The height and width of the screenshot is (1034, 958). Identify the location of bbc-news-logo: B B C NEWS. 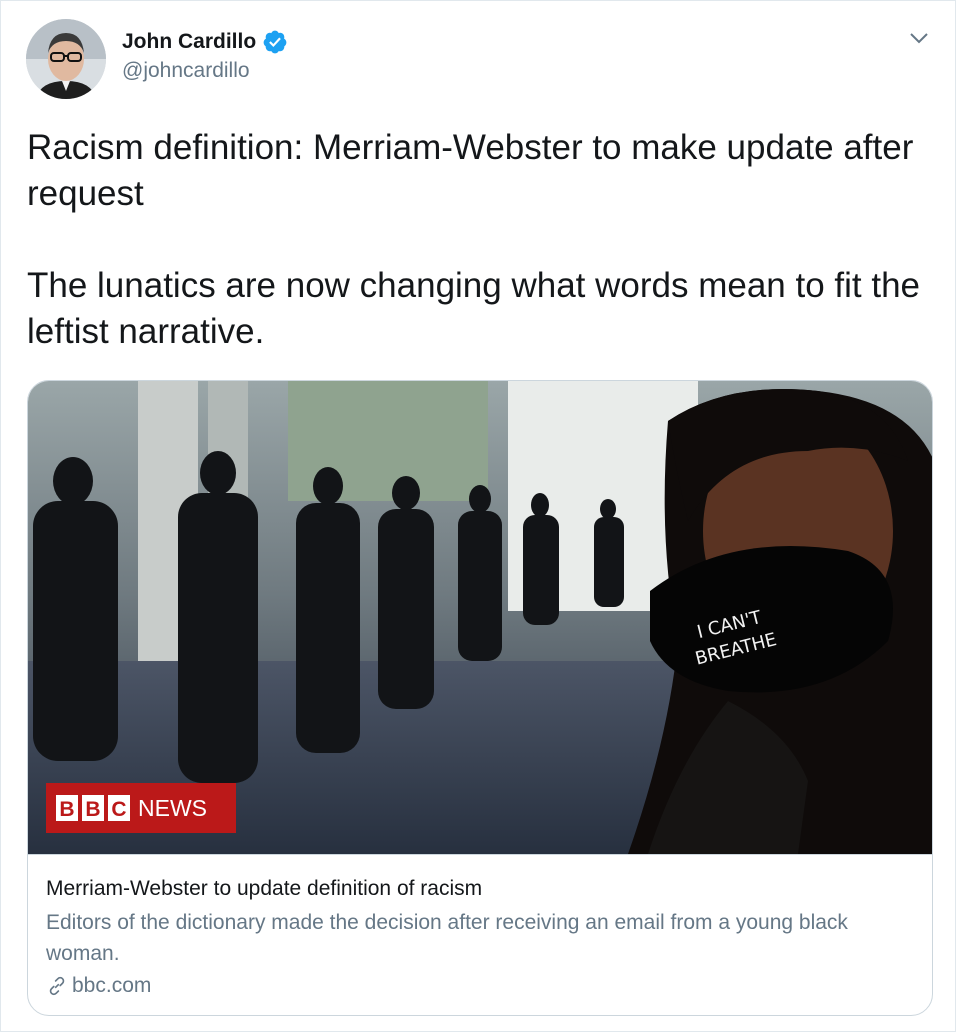
(141, 808).